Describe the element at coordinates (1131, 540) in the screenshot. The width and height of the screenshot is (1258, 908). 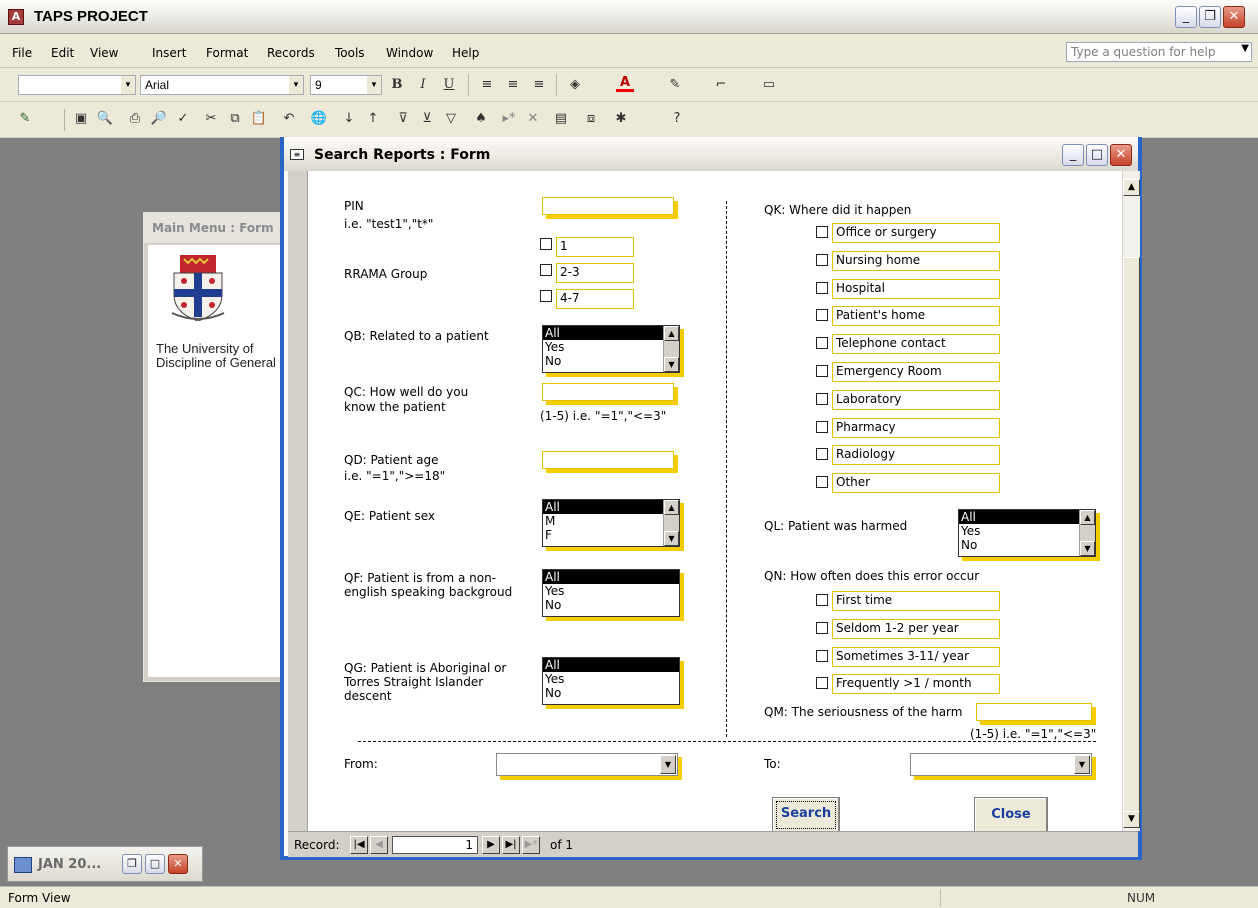
I see `scrollbar-thumb` at that location.